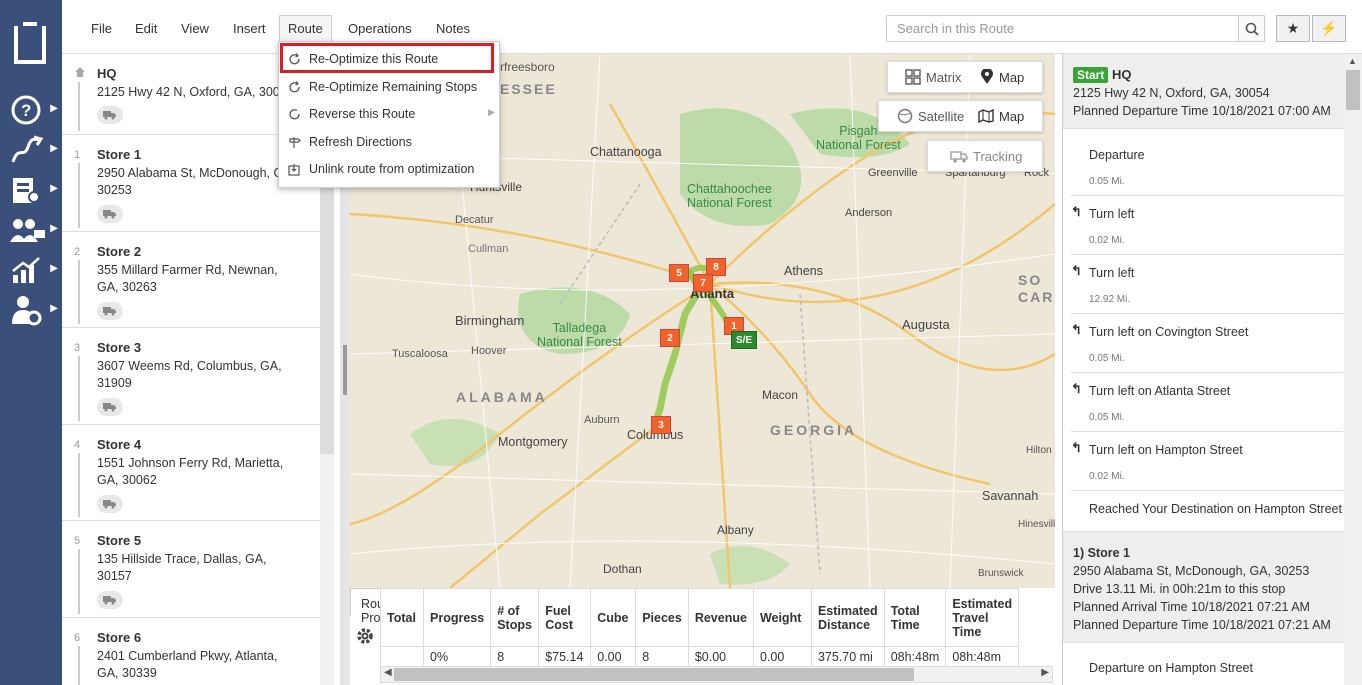  What do you see at coordinates (654, 674) in the screenshot?
I see `horizontal-scrollbar-thumb` at bounding box center [654, 674].